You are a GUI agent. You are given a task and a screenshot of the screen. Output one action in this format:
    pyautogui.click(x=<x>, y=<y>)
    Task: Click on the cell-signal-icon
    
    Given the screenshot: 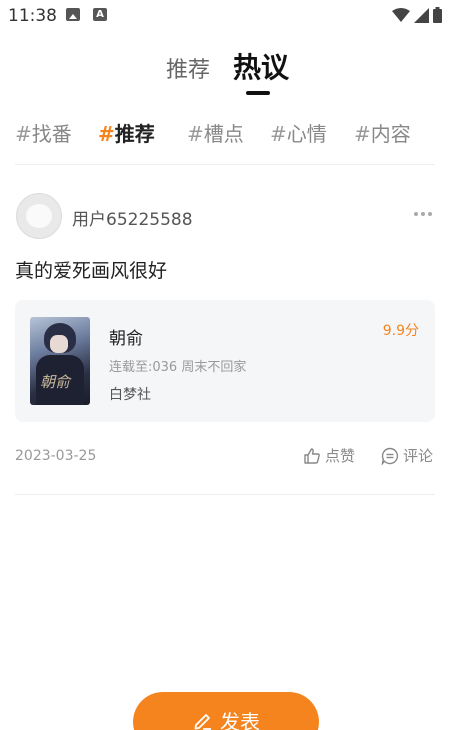 What is the action you would take?
    pyautogui.click(x=421, y=15)
    